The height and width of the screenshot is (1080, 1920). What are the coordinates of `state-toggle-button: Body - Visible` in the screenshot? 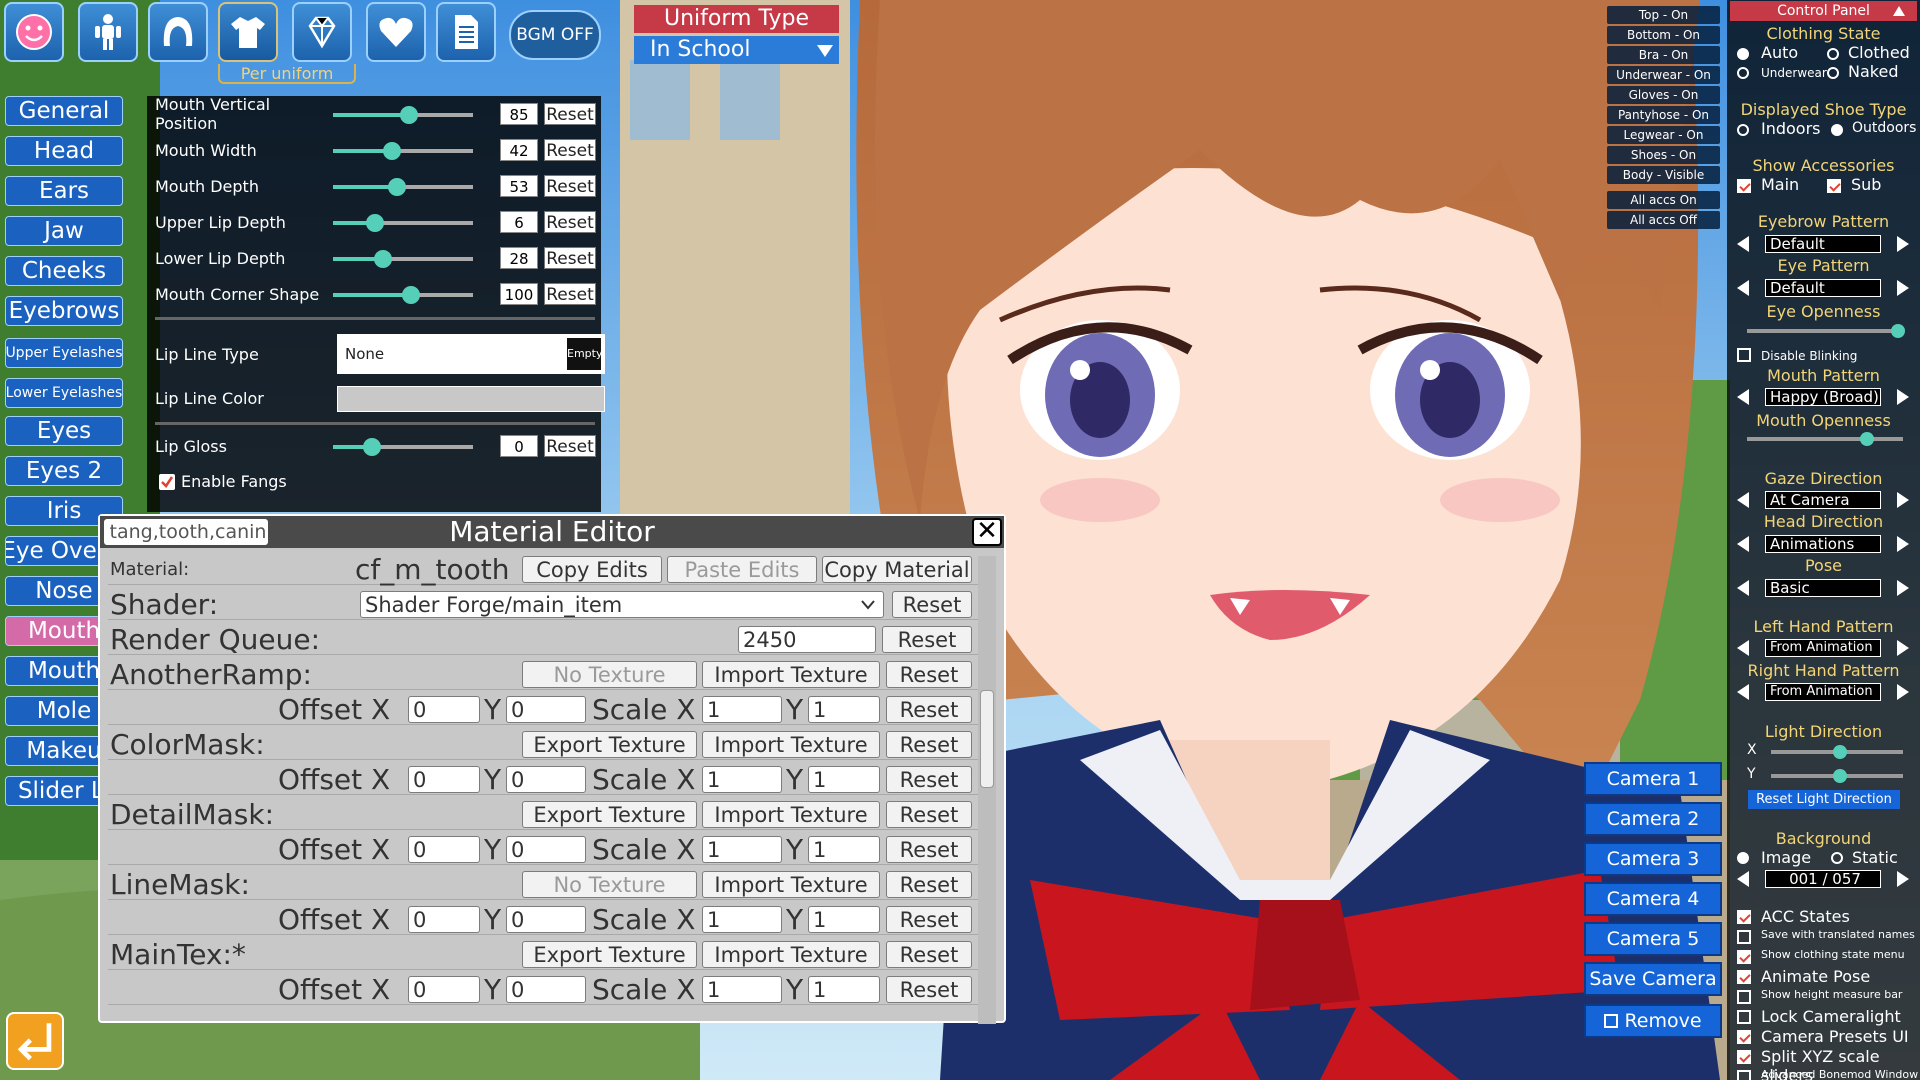 It's located at (1663, 175).